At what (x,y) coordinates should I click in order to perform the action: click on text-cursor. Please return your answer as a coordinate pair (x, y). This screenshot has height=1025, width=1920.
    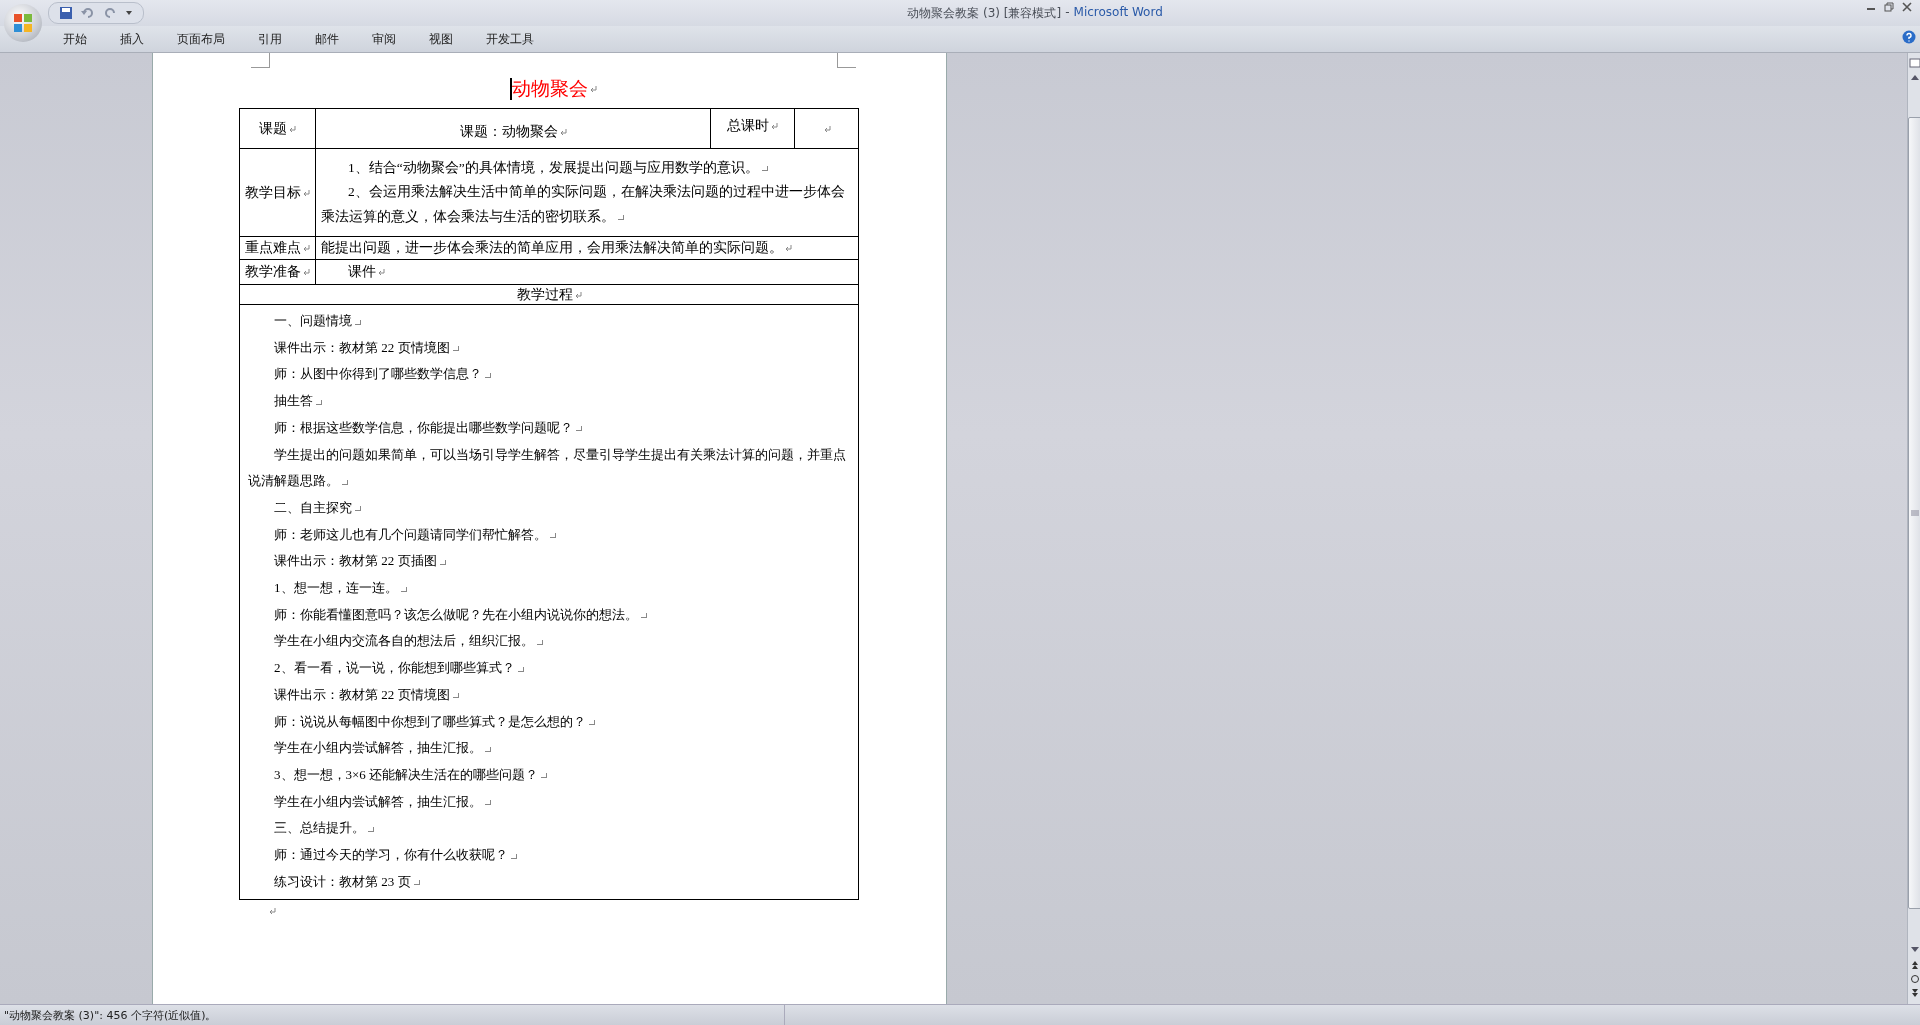
    Looking at the image, I should click on (511, 89).